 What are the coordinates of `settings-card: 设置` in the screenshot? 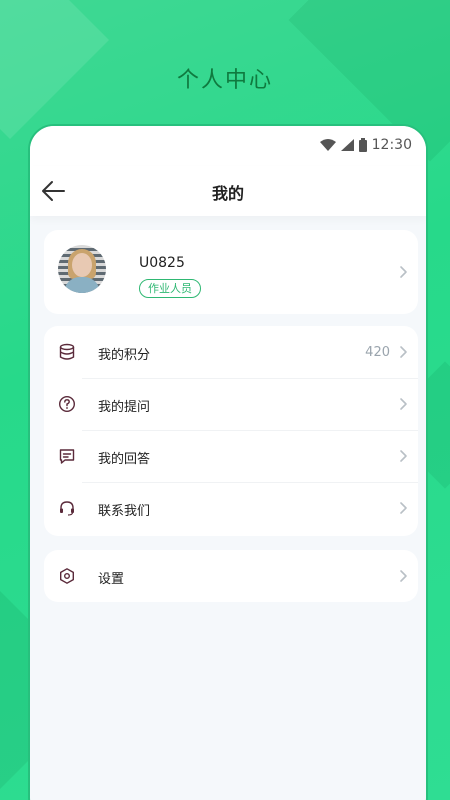 It's located at (231, 576).